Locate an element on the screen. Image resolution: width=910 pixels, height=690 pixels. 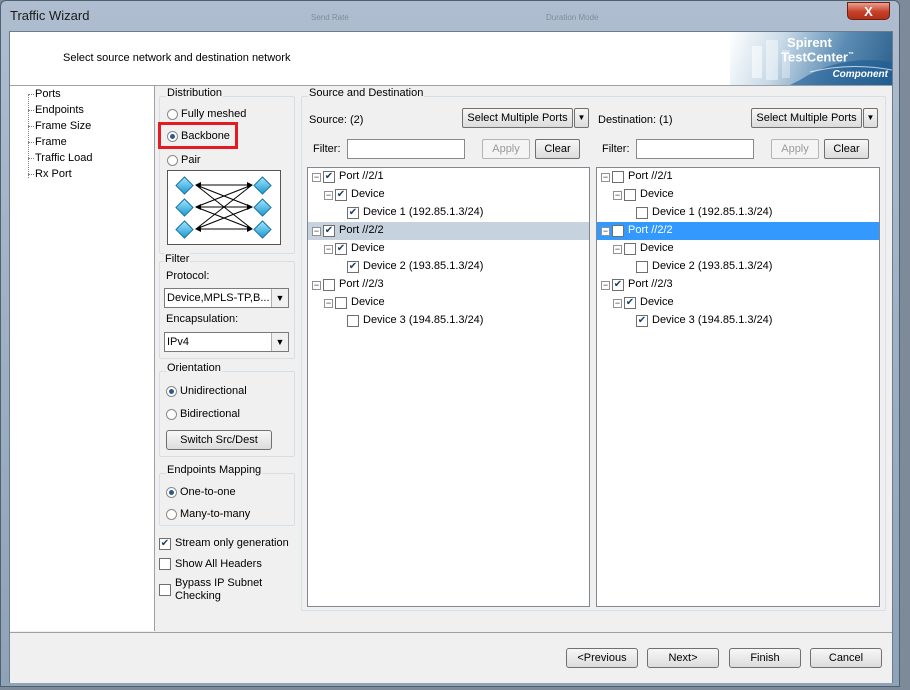
tree-row-label: Device 1 (192.85.1.3/24) is located at coordinates (712, 212).